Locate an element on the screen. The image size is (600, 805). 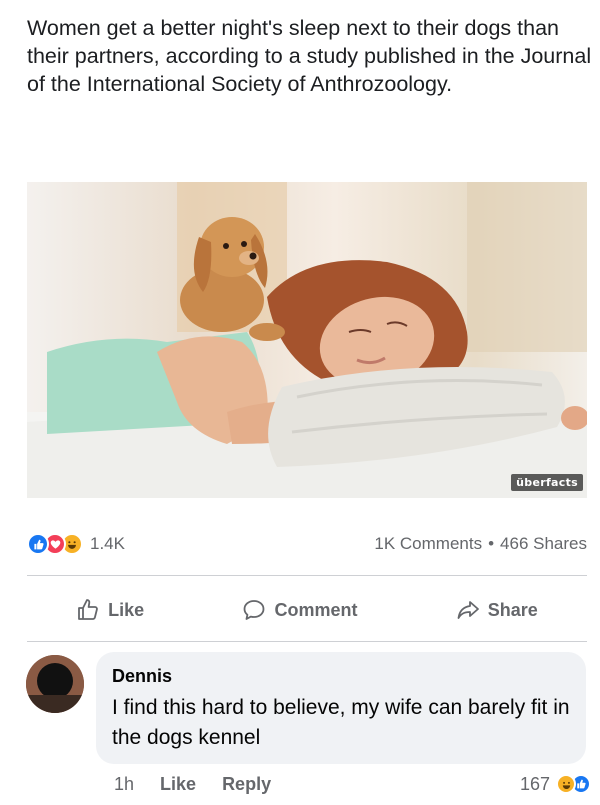
comment-reply-button: Reply is located at coordinates (246, 784).